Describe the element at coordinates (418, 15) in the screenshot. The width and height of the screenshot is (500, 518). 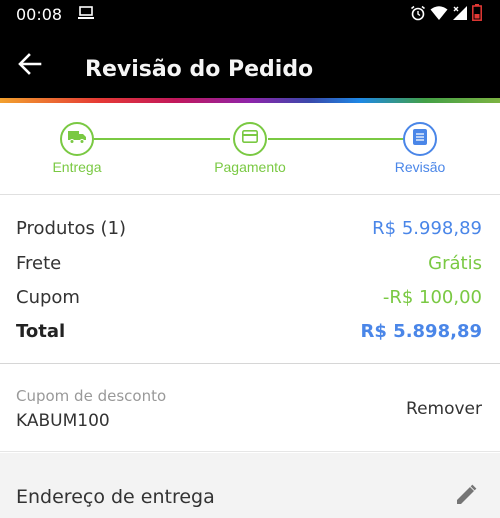
I see `alarm-icon` at that location.